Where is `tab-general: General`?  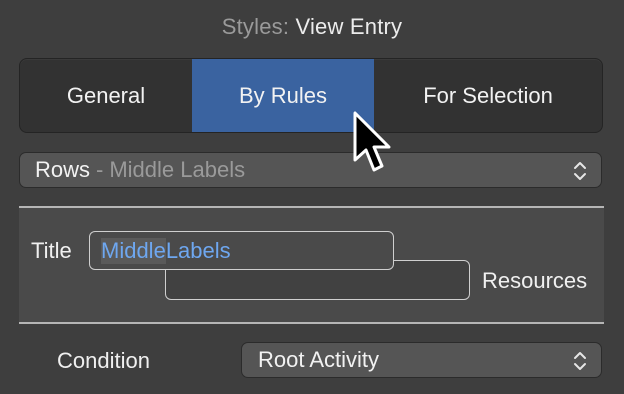 tab-general: General is located at coordinates (106, 95).